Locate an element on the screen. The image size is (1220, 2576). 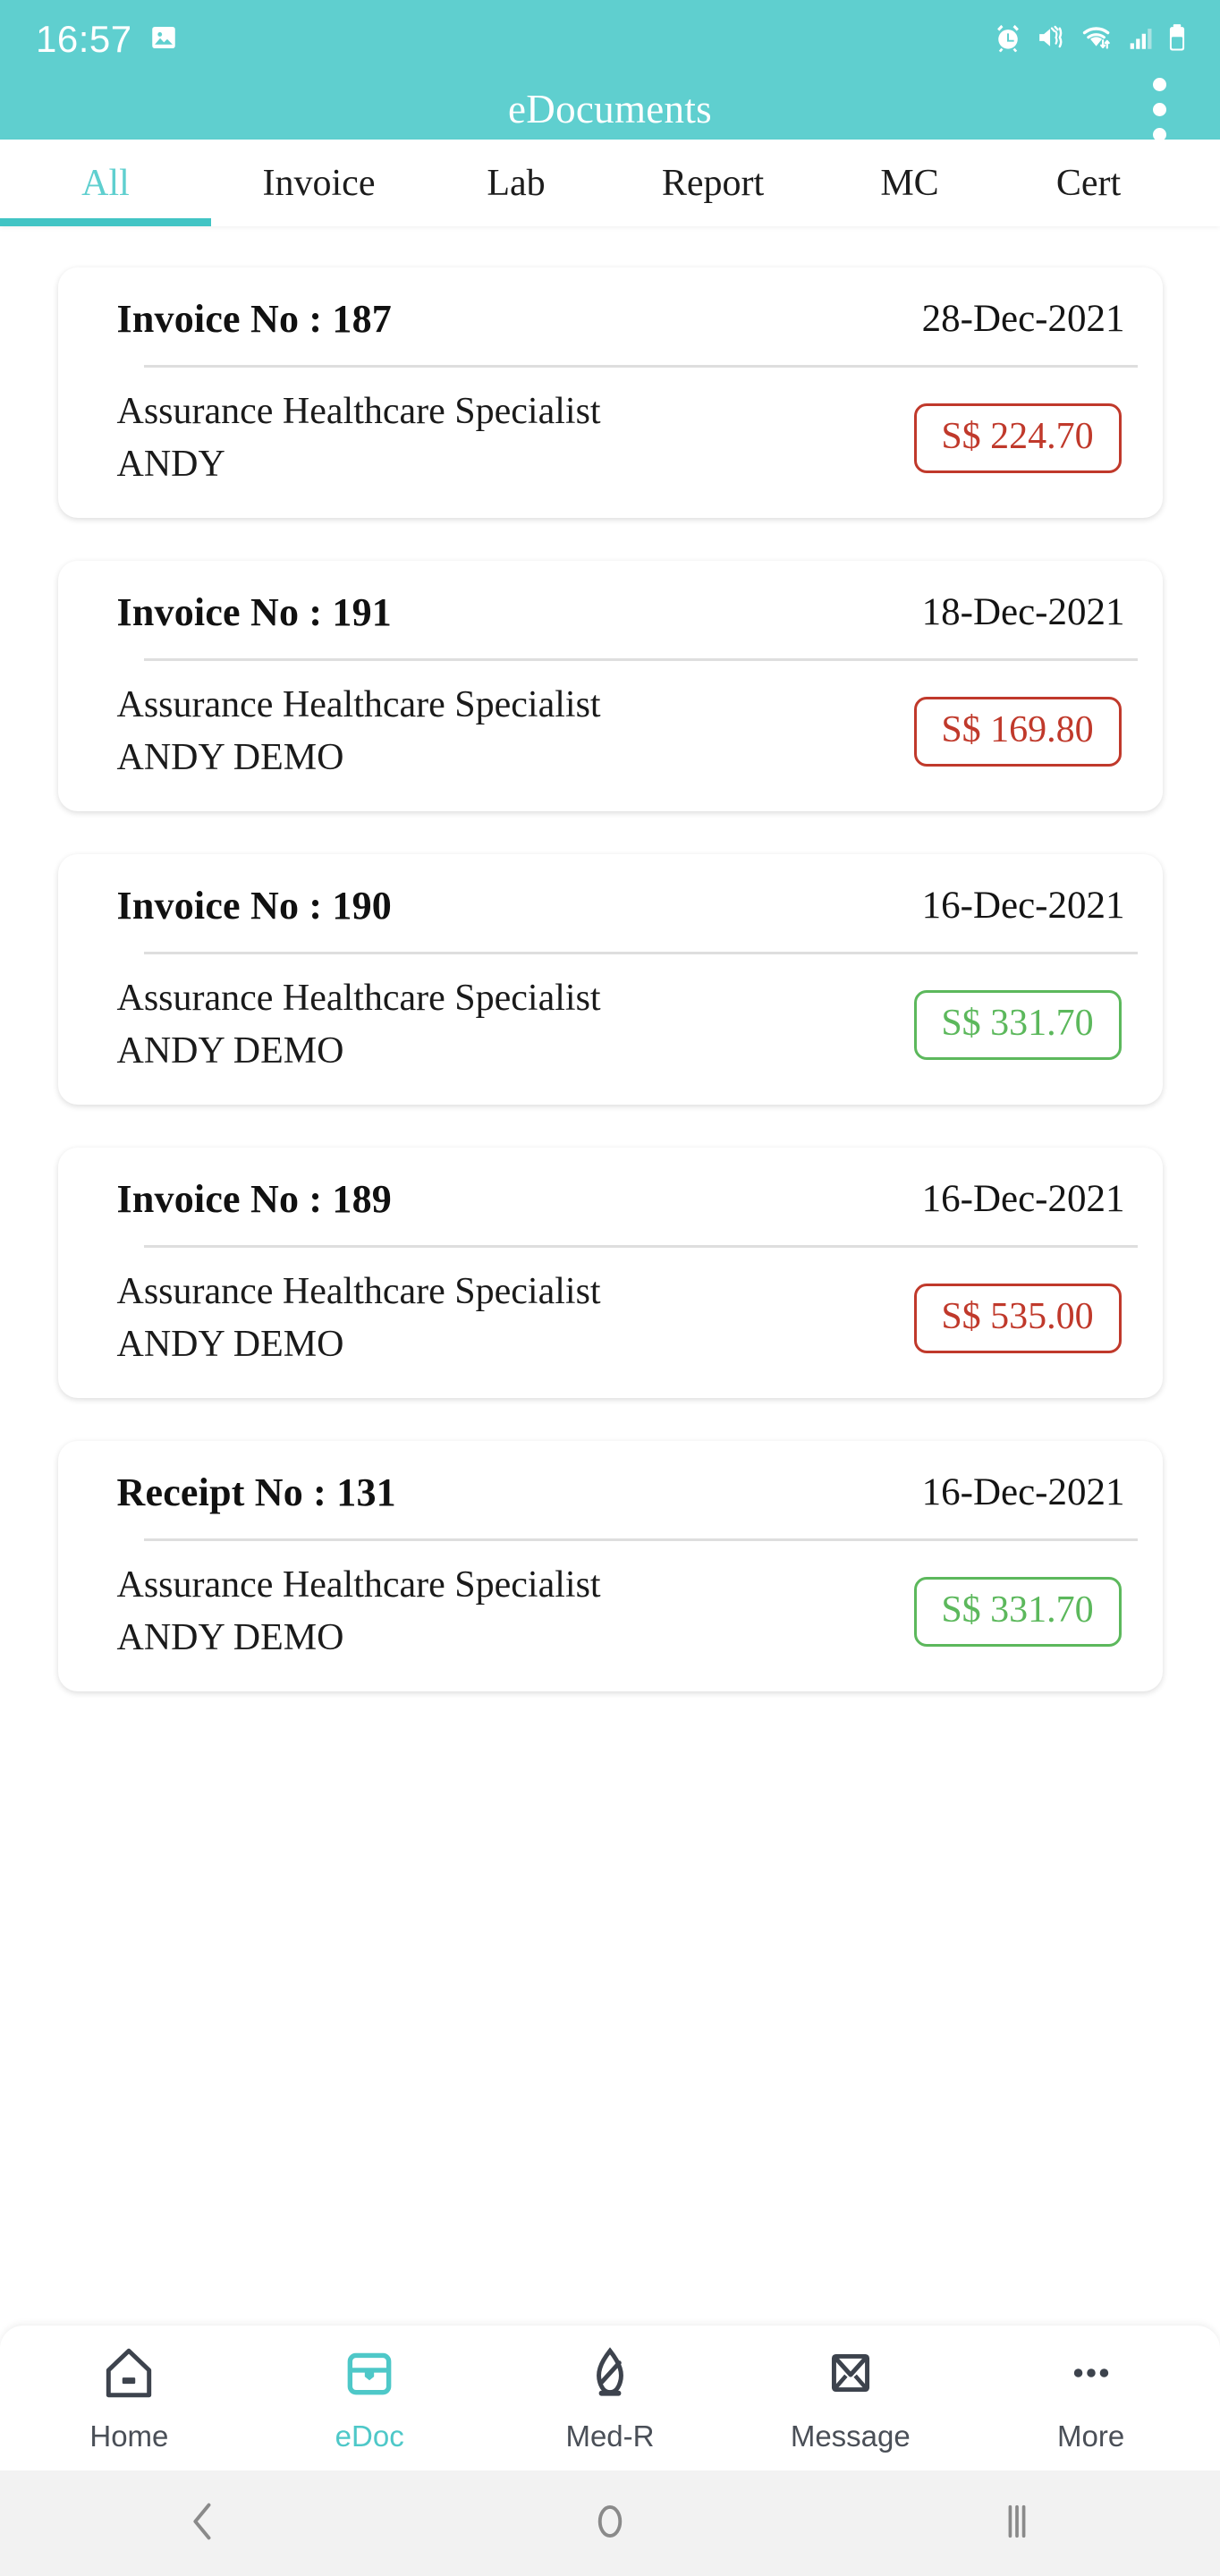
wifi-icon is located at coordinates (1097, 39).